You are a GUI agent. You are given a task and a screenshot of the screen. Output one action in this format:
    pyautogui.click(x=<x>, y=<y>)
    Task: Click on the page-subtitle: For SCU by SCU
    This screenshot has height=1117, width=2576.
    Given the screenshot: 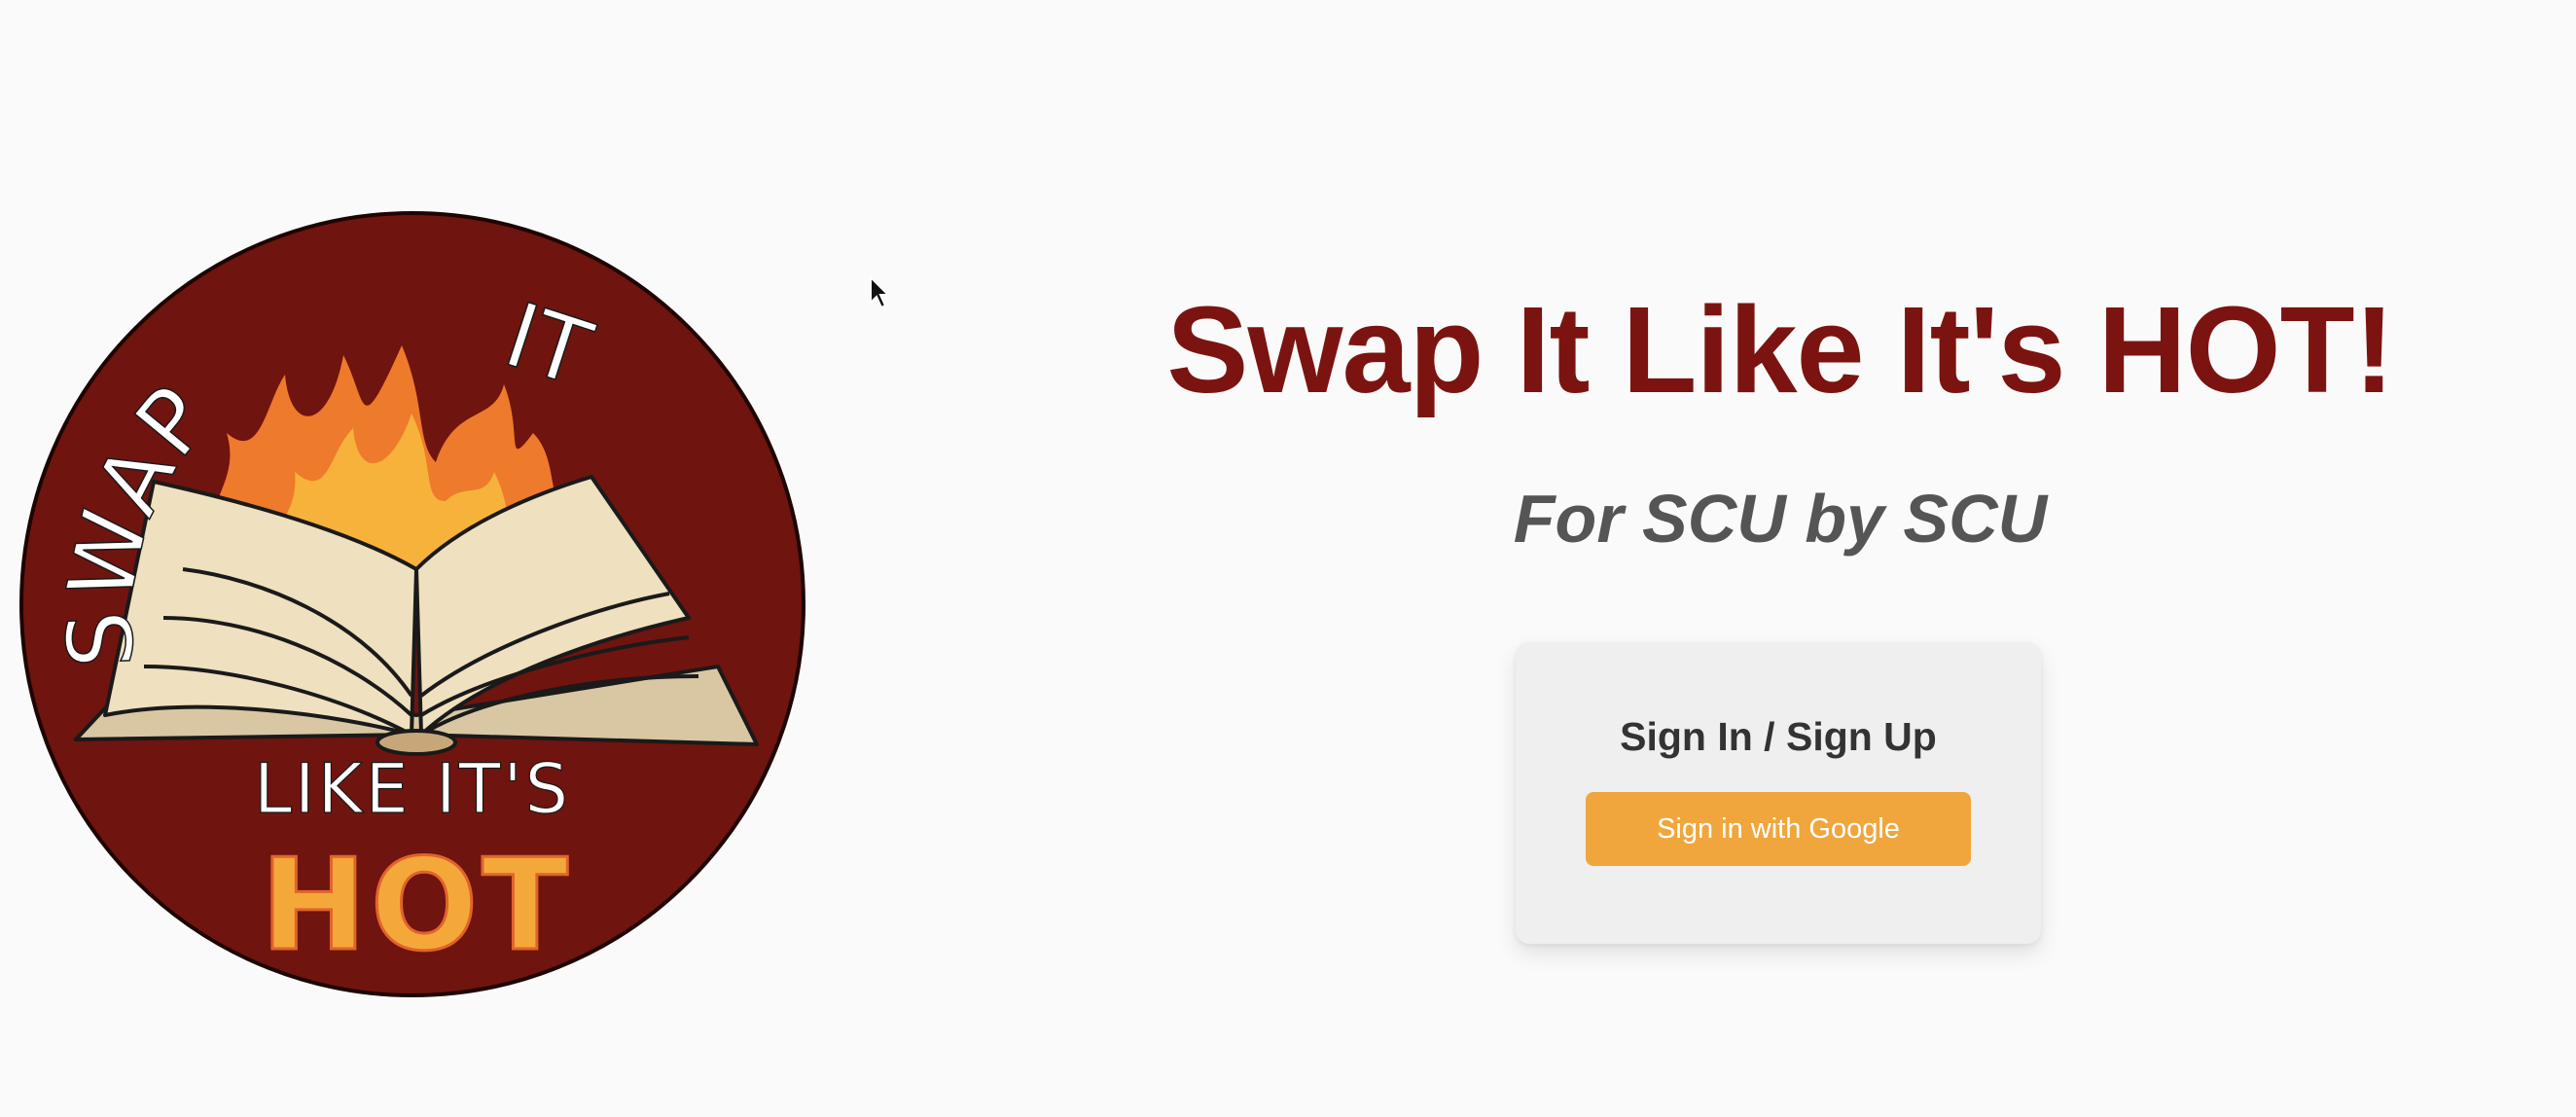 What is the action you would take?
    pyautogui.click(x=1780, y=519)
    